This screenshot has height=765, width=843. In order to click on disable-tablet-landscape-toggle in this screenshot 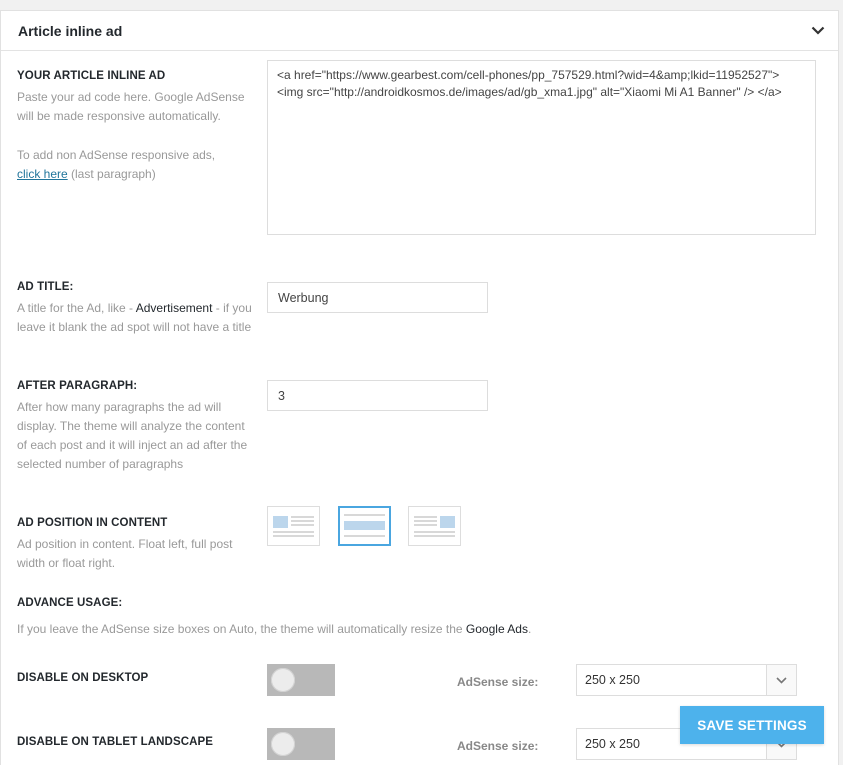, I will do `click(301, 744)`.